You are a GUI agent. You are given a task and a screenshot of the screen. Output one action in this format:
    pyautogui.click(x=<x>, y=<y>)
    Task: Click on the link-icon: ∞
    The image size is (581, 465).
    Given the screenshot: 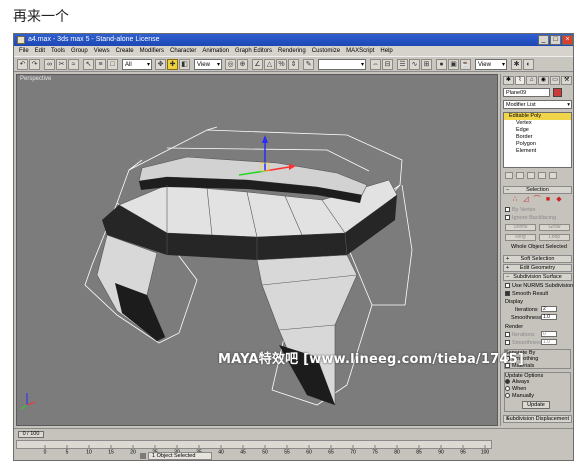 What is the action you would take?
    pyautogui.click(x=49, y=64)
    